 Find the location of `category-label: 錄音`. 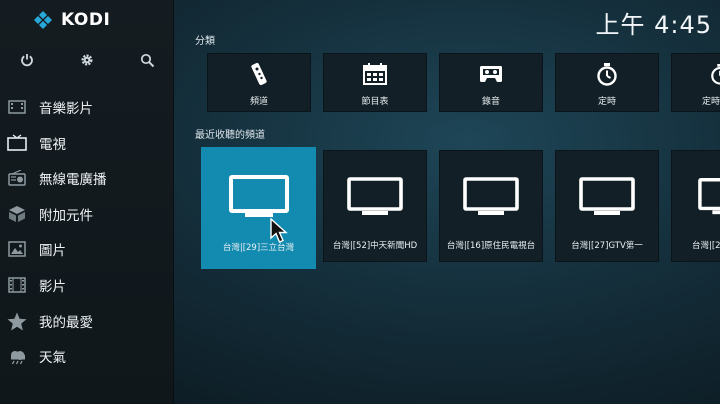

category-label: 錄音 is located at coordinates (490, 102).